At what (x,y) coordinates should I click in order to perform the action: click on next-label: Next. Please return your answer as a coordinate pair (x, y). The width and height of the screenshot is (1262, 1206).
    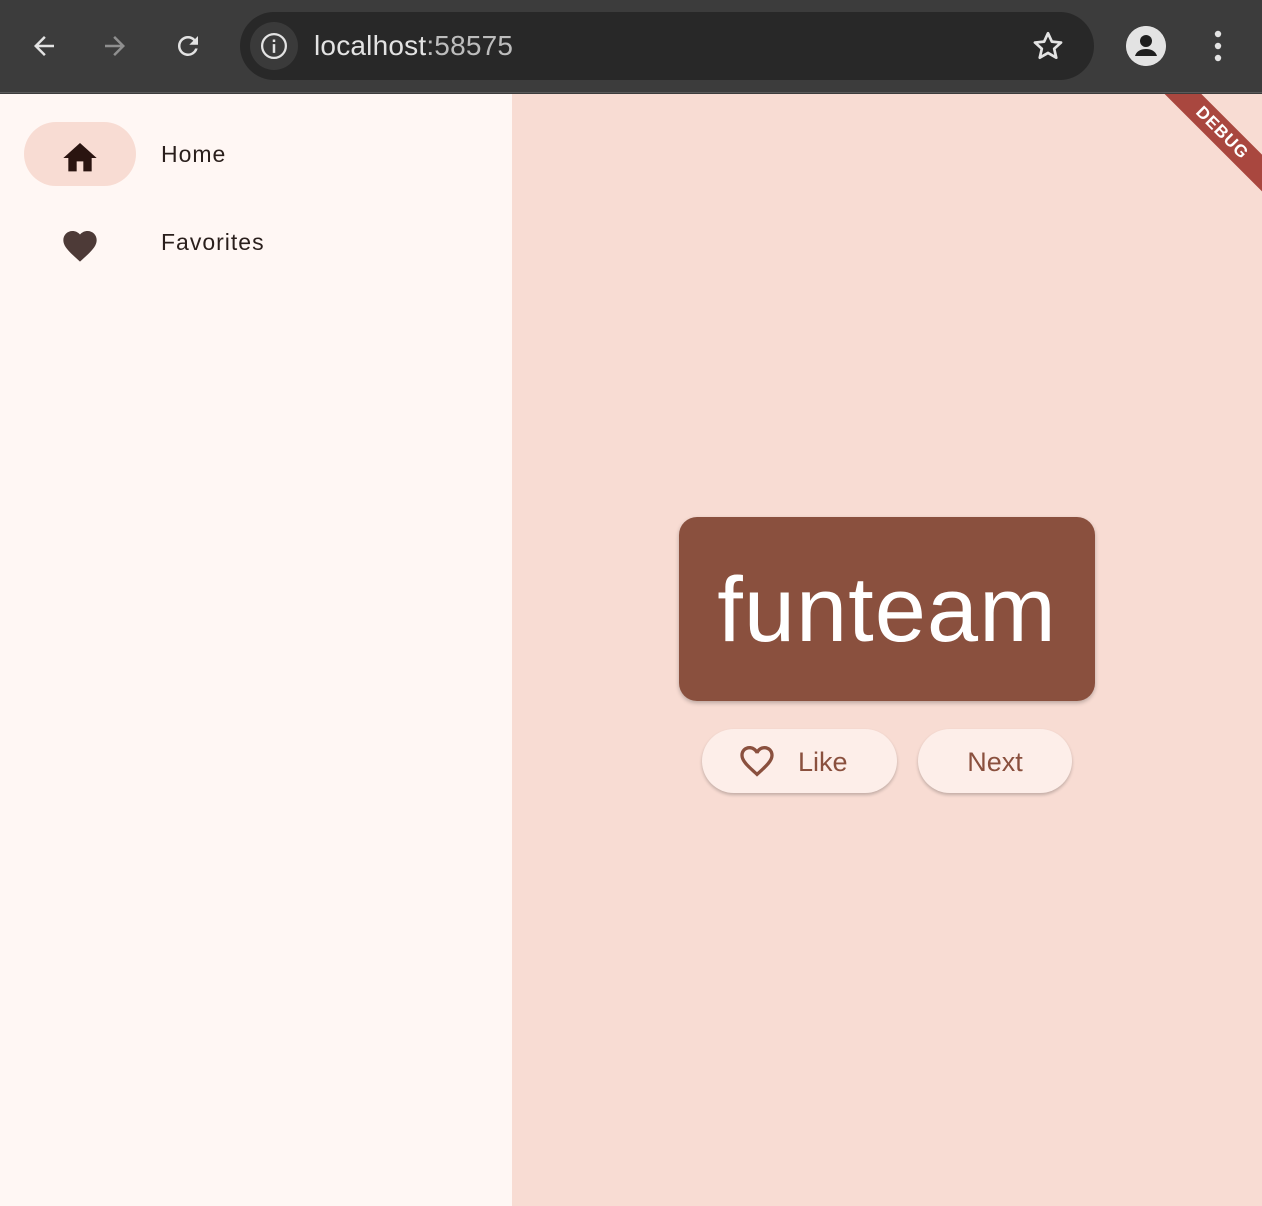
    Looking at the image, I should click on (995, 762).